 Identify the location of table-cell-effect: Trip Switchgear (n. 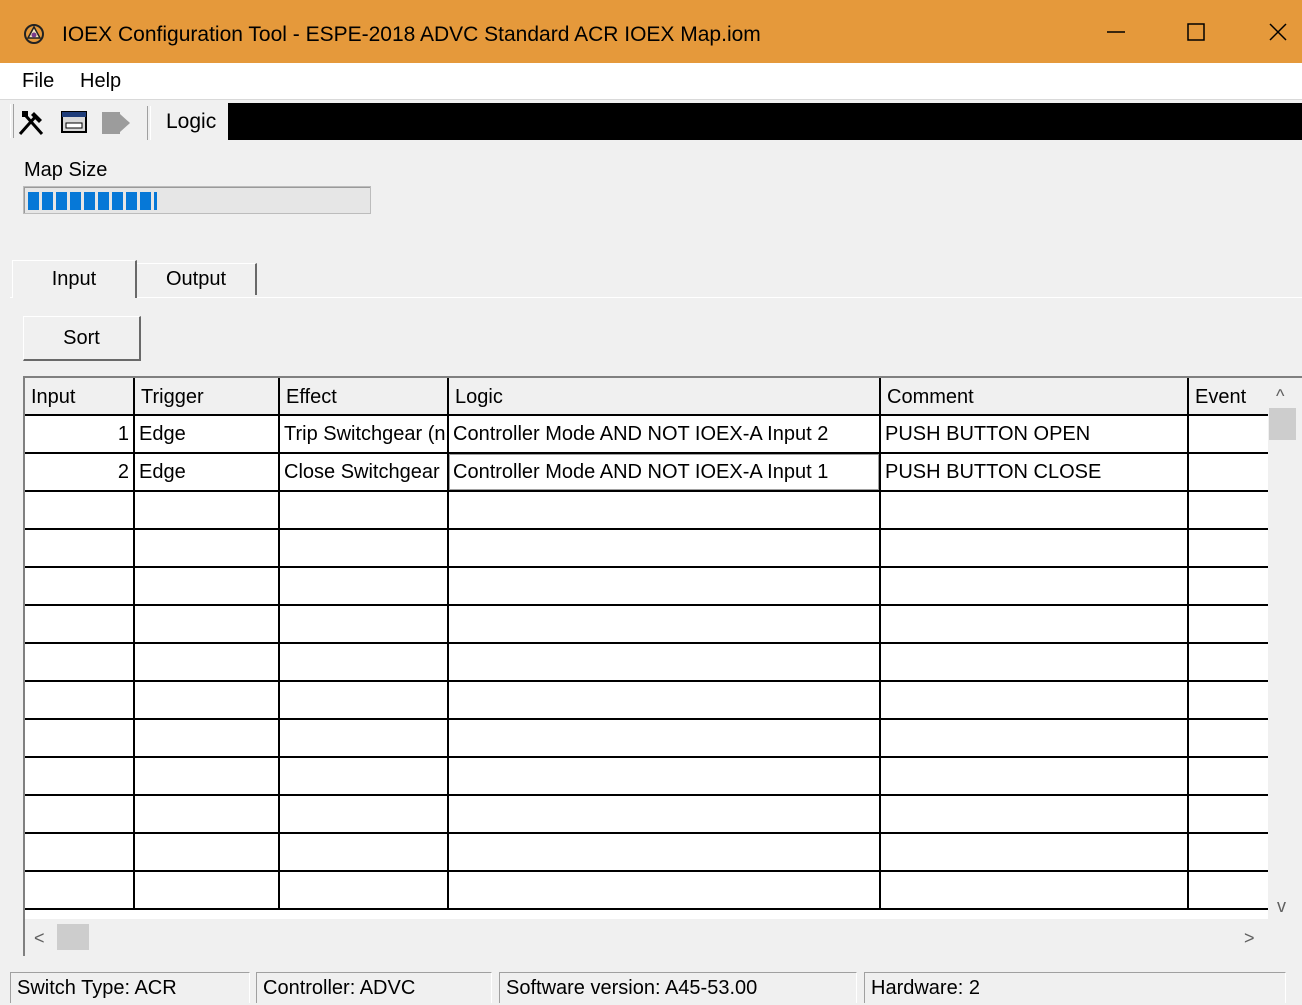
(364, 435).